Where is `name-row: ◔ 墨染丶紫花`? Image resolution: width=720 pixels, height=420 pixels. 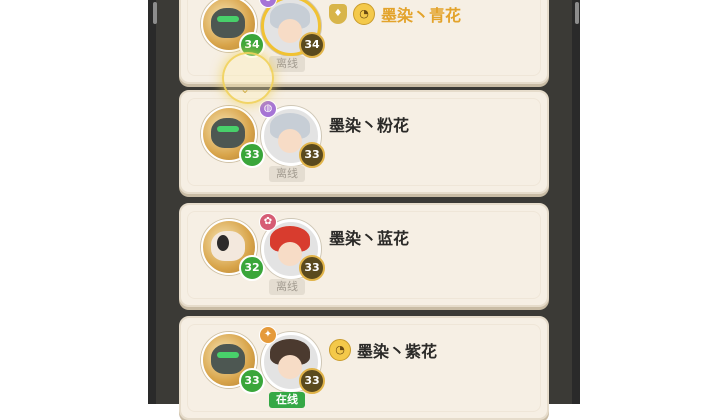 name-row: ◔ 墨染丶紫花 is located at coordinates (383, 350).